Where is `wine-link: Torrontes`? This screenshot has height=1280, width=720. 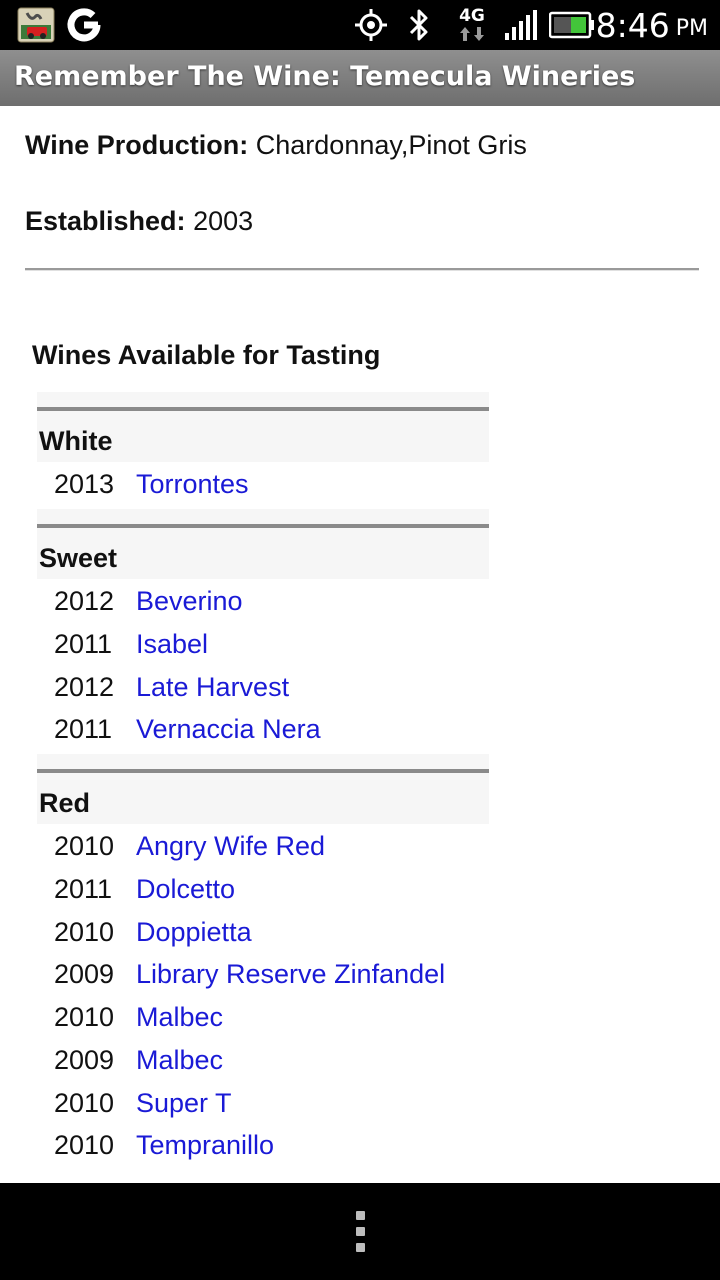 wine-link: Torrontes is located at coordinates (192, 484).